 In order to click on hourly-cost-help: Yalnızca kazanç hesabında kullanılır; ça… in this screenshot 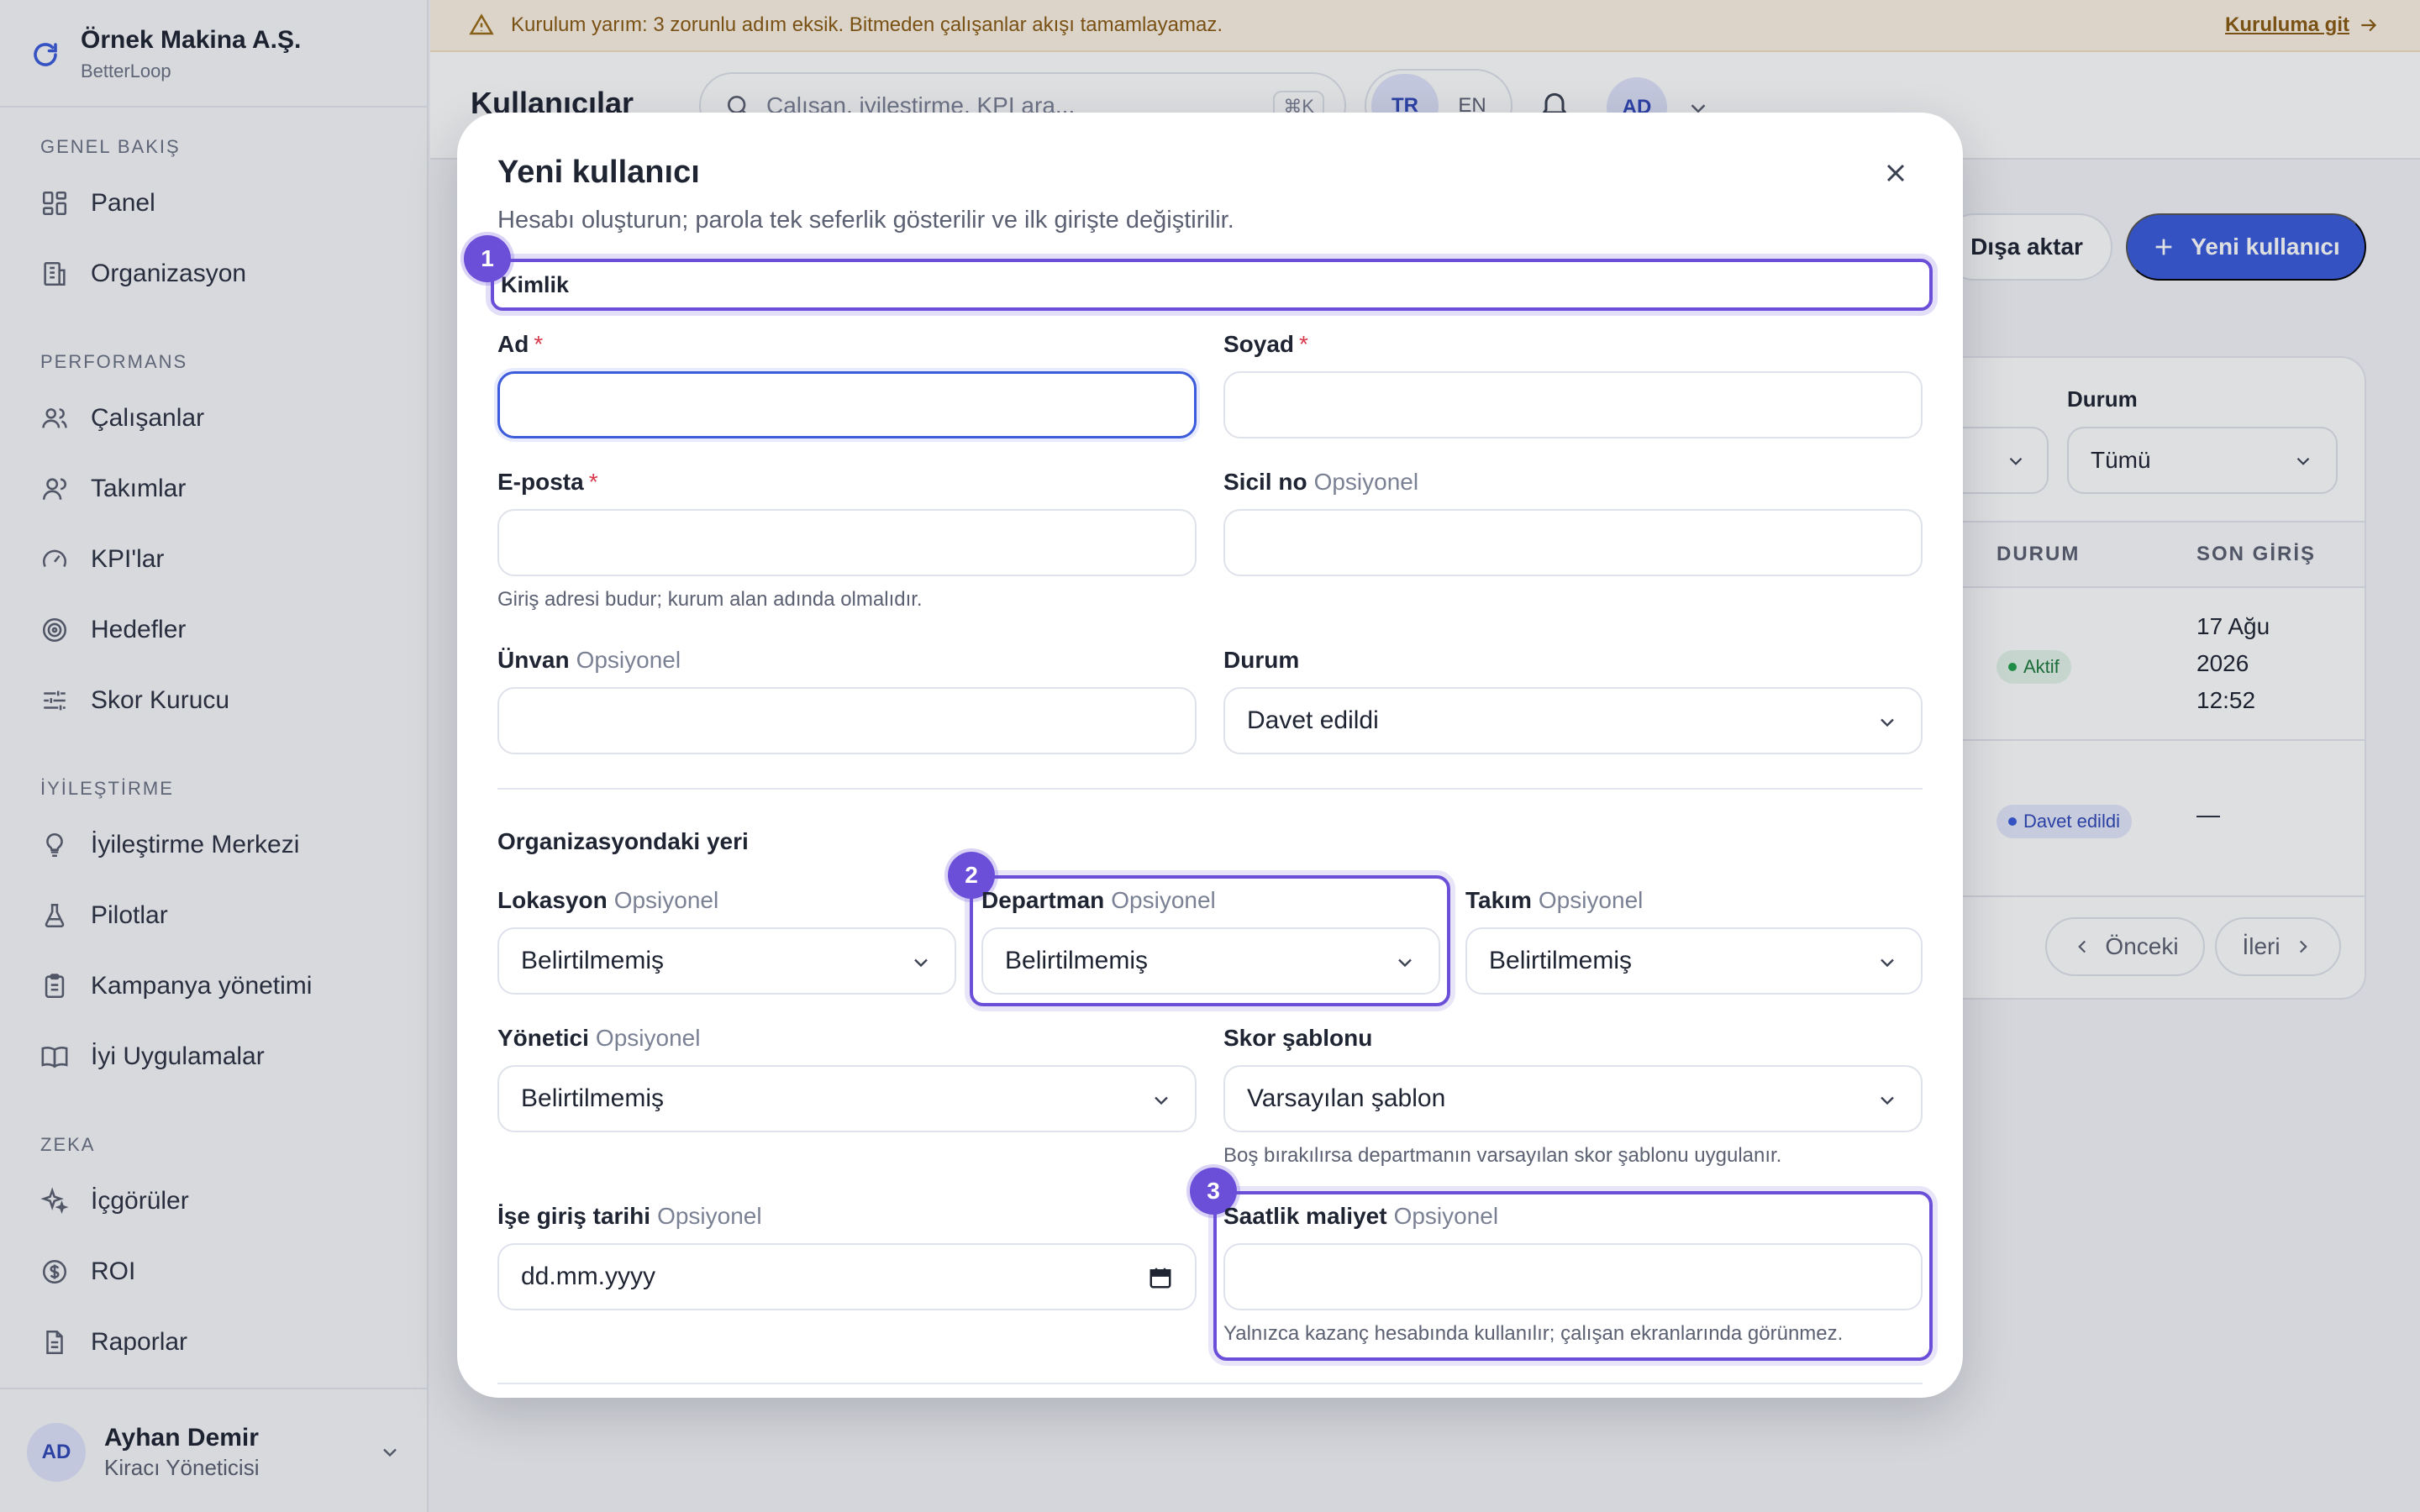, I will do `click(1533, 1333)`.